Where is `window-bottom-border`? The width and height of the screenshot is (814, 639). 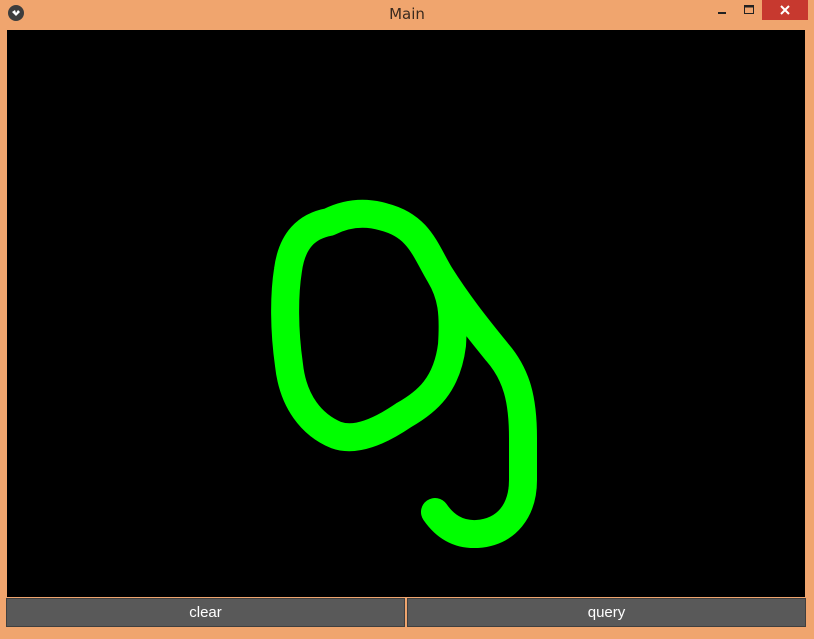 window-bottom-border is located at coordinates (407, 634).